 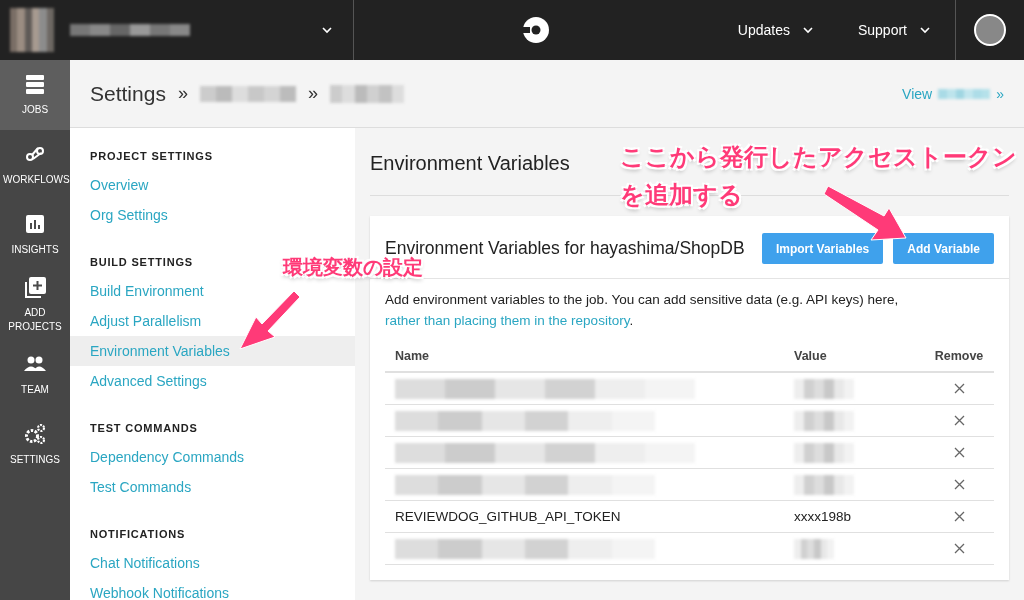 What do you see at coordinates (508, 516) in the screenshot?
I see `variable-name: REVIEWDOG_GITHUB_API_TOKEN` at bounding box center [508, 516].